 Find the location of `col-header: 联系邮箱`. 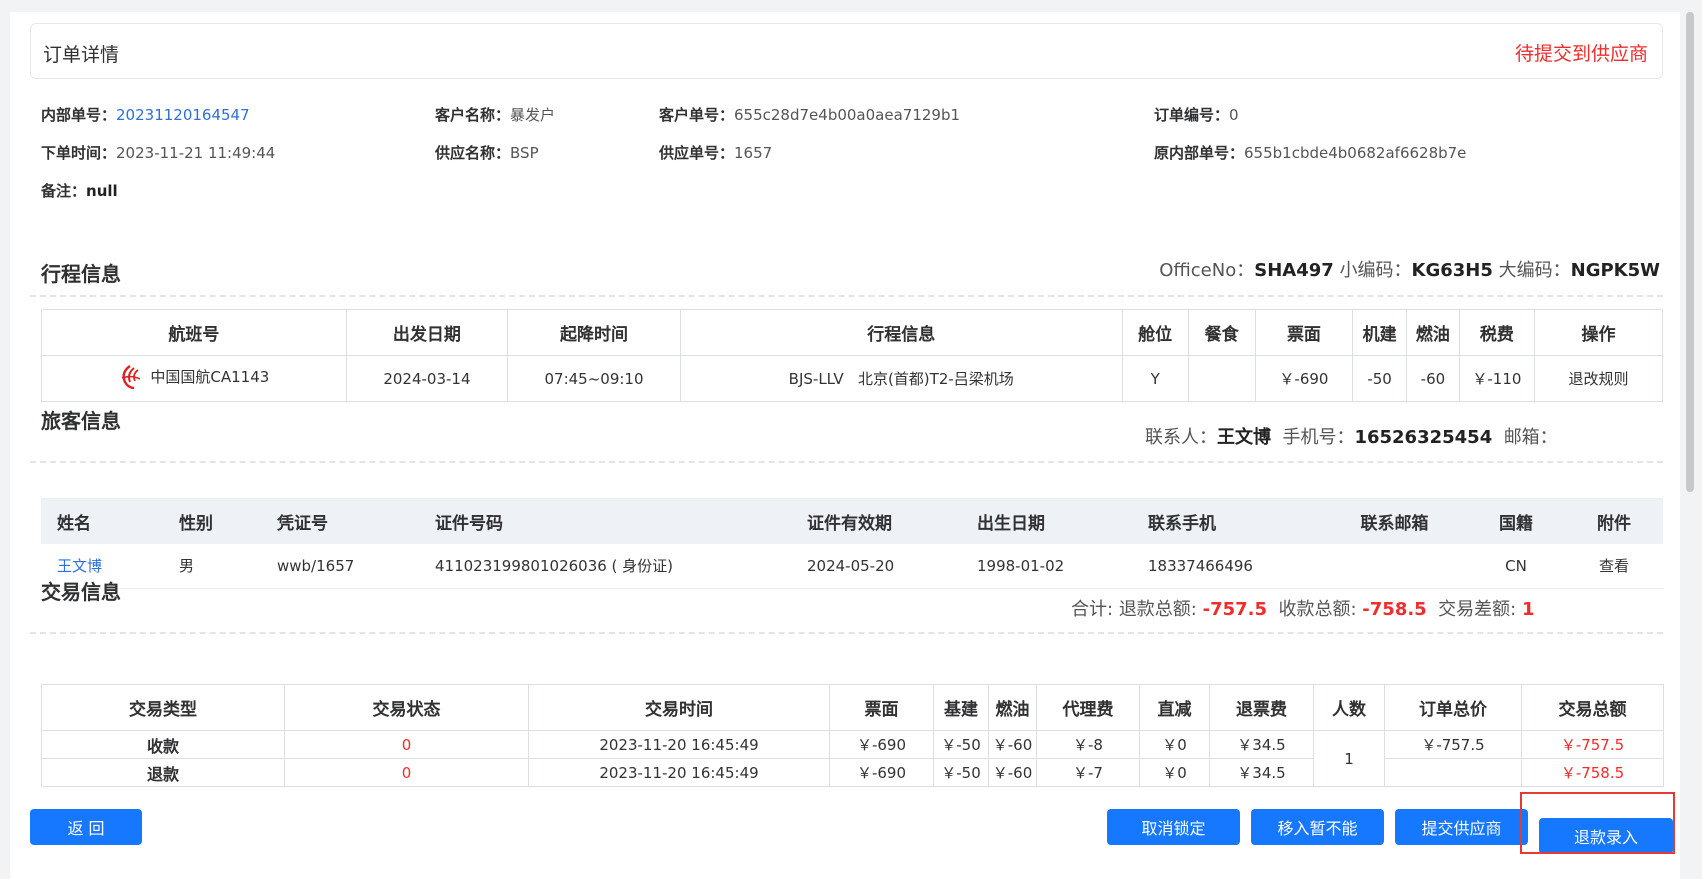

col-header: 联系邮箱 is located at coordinates (1394, 523).